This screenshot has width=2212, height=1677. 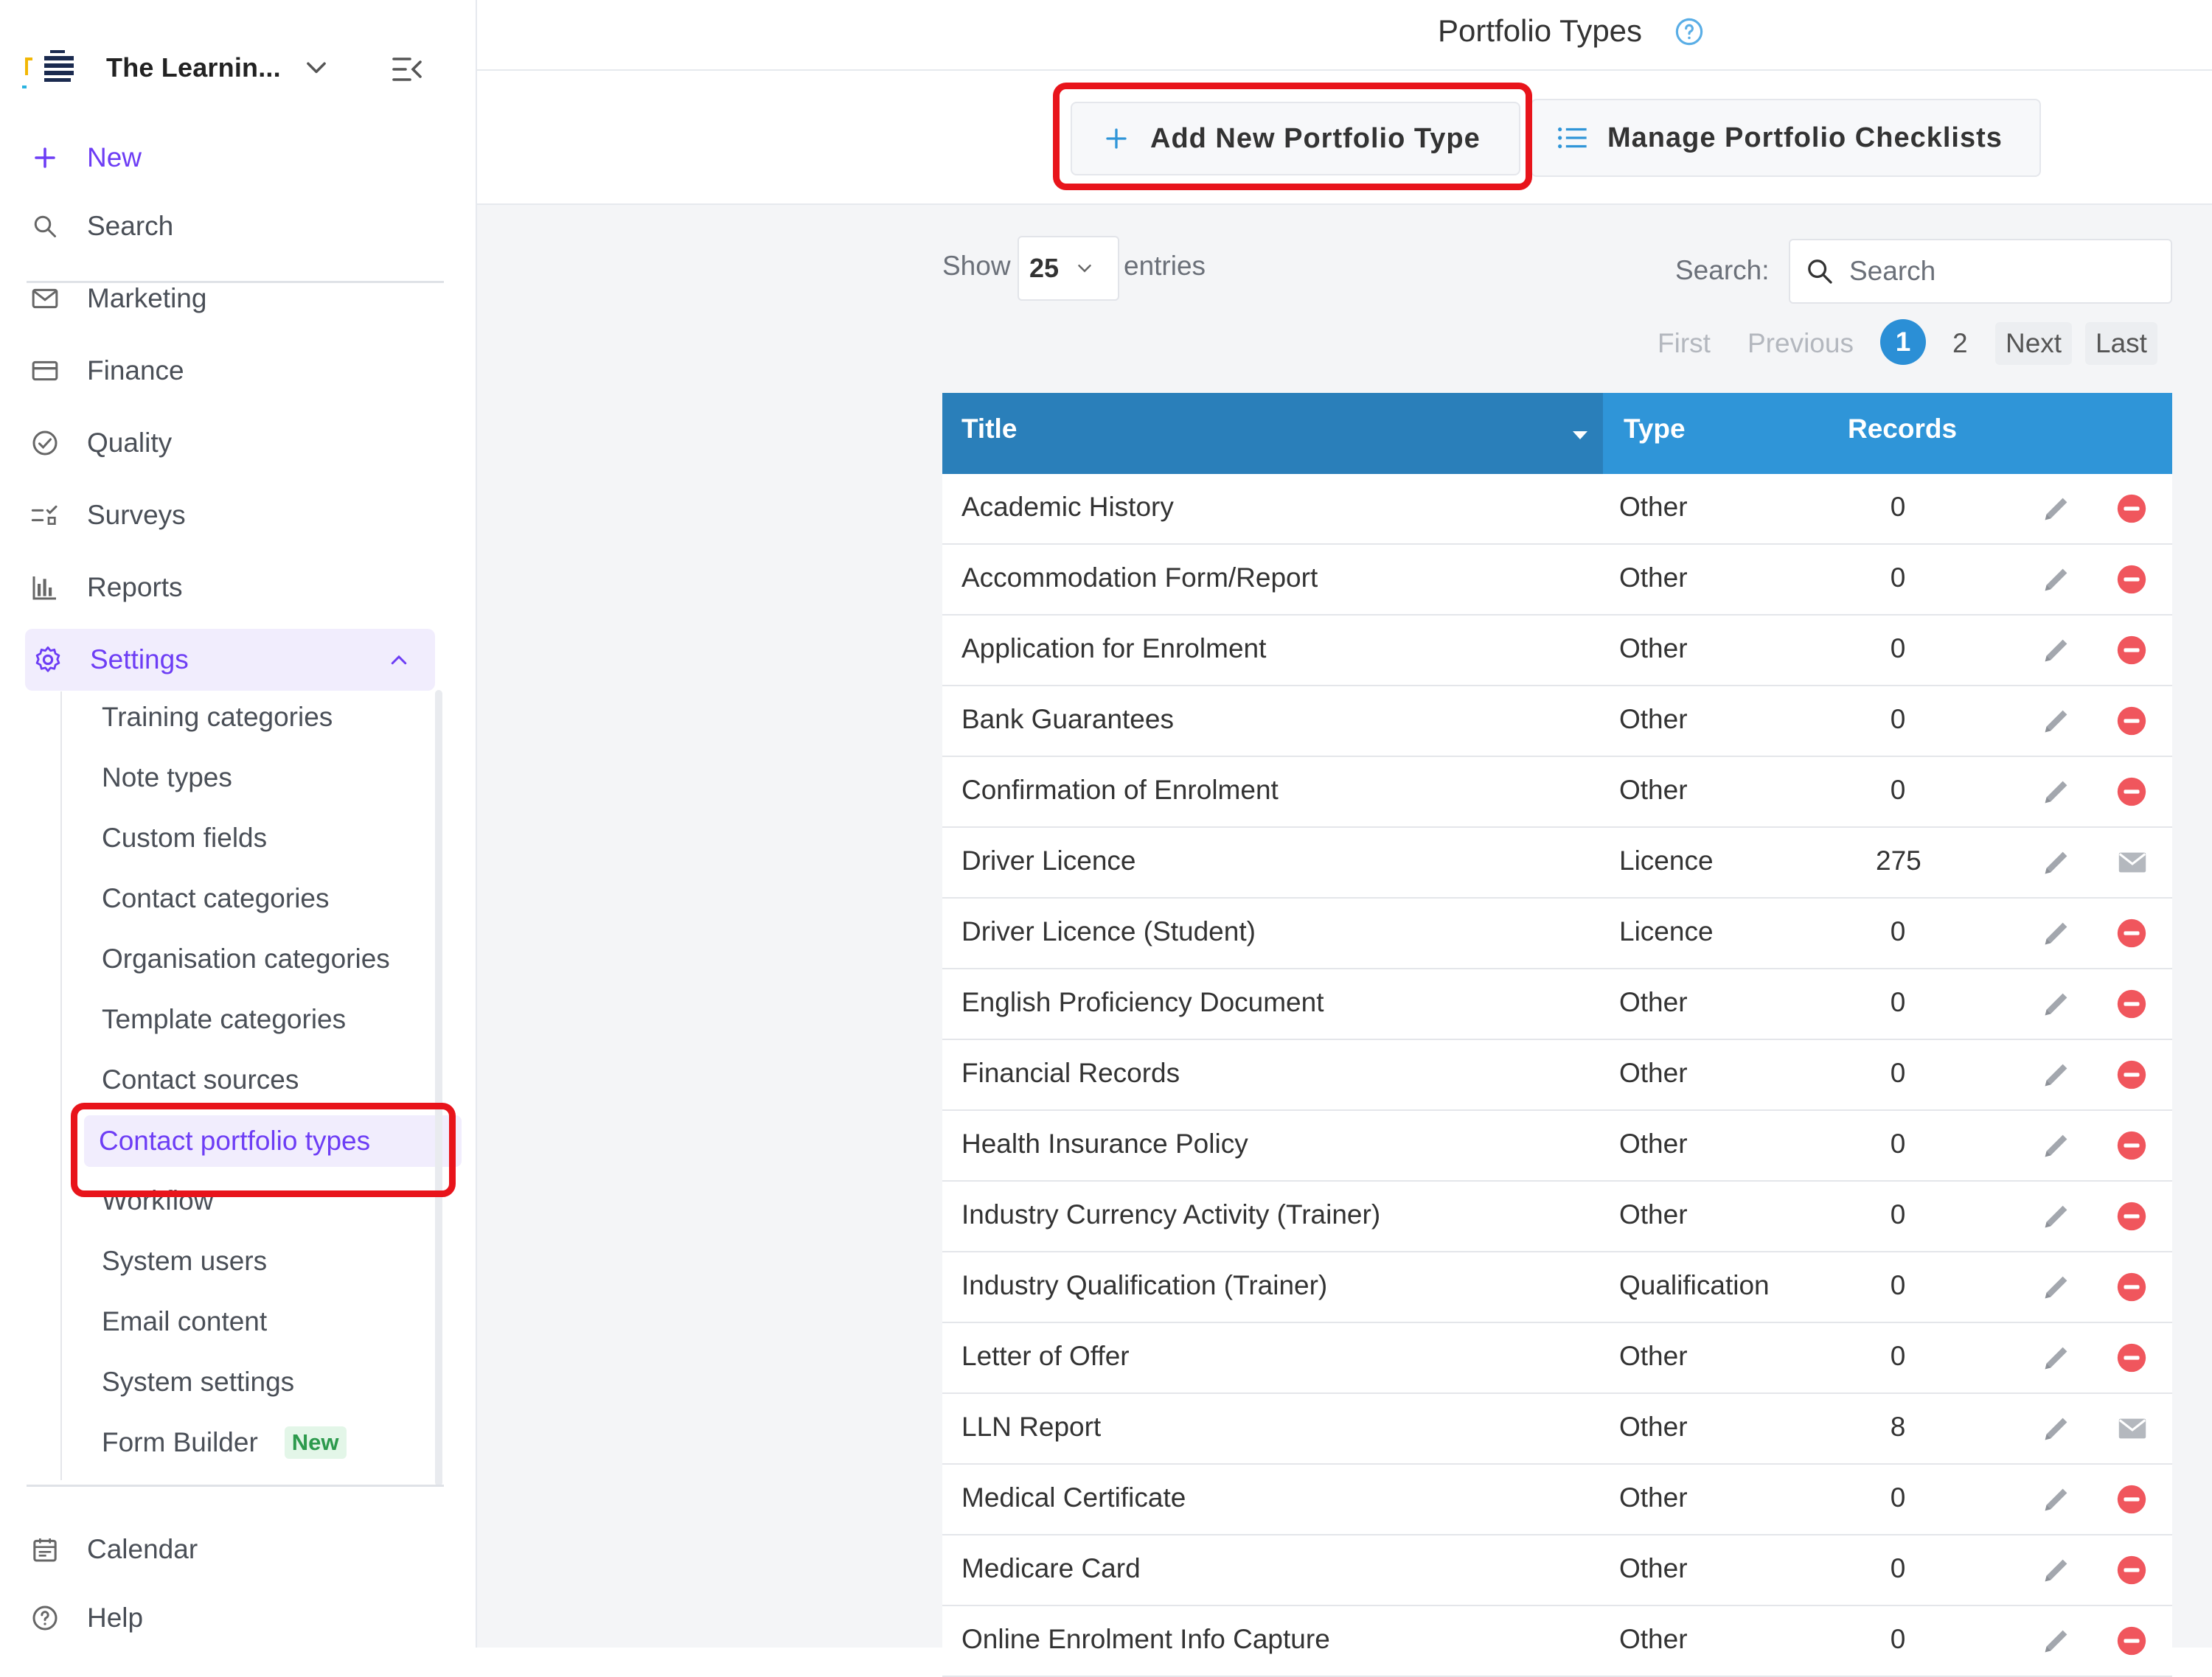 What do you see at coordinates (1557, 1075) in the screenshot?
I see `table-row: Financial Records Other 0` at bounding box center [1557, 1075].